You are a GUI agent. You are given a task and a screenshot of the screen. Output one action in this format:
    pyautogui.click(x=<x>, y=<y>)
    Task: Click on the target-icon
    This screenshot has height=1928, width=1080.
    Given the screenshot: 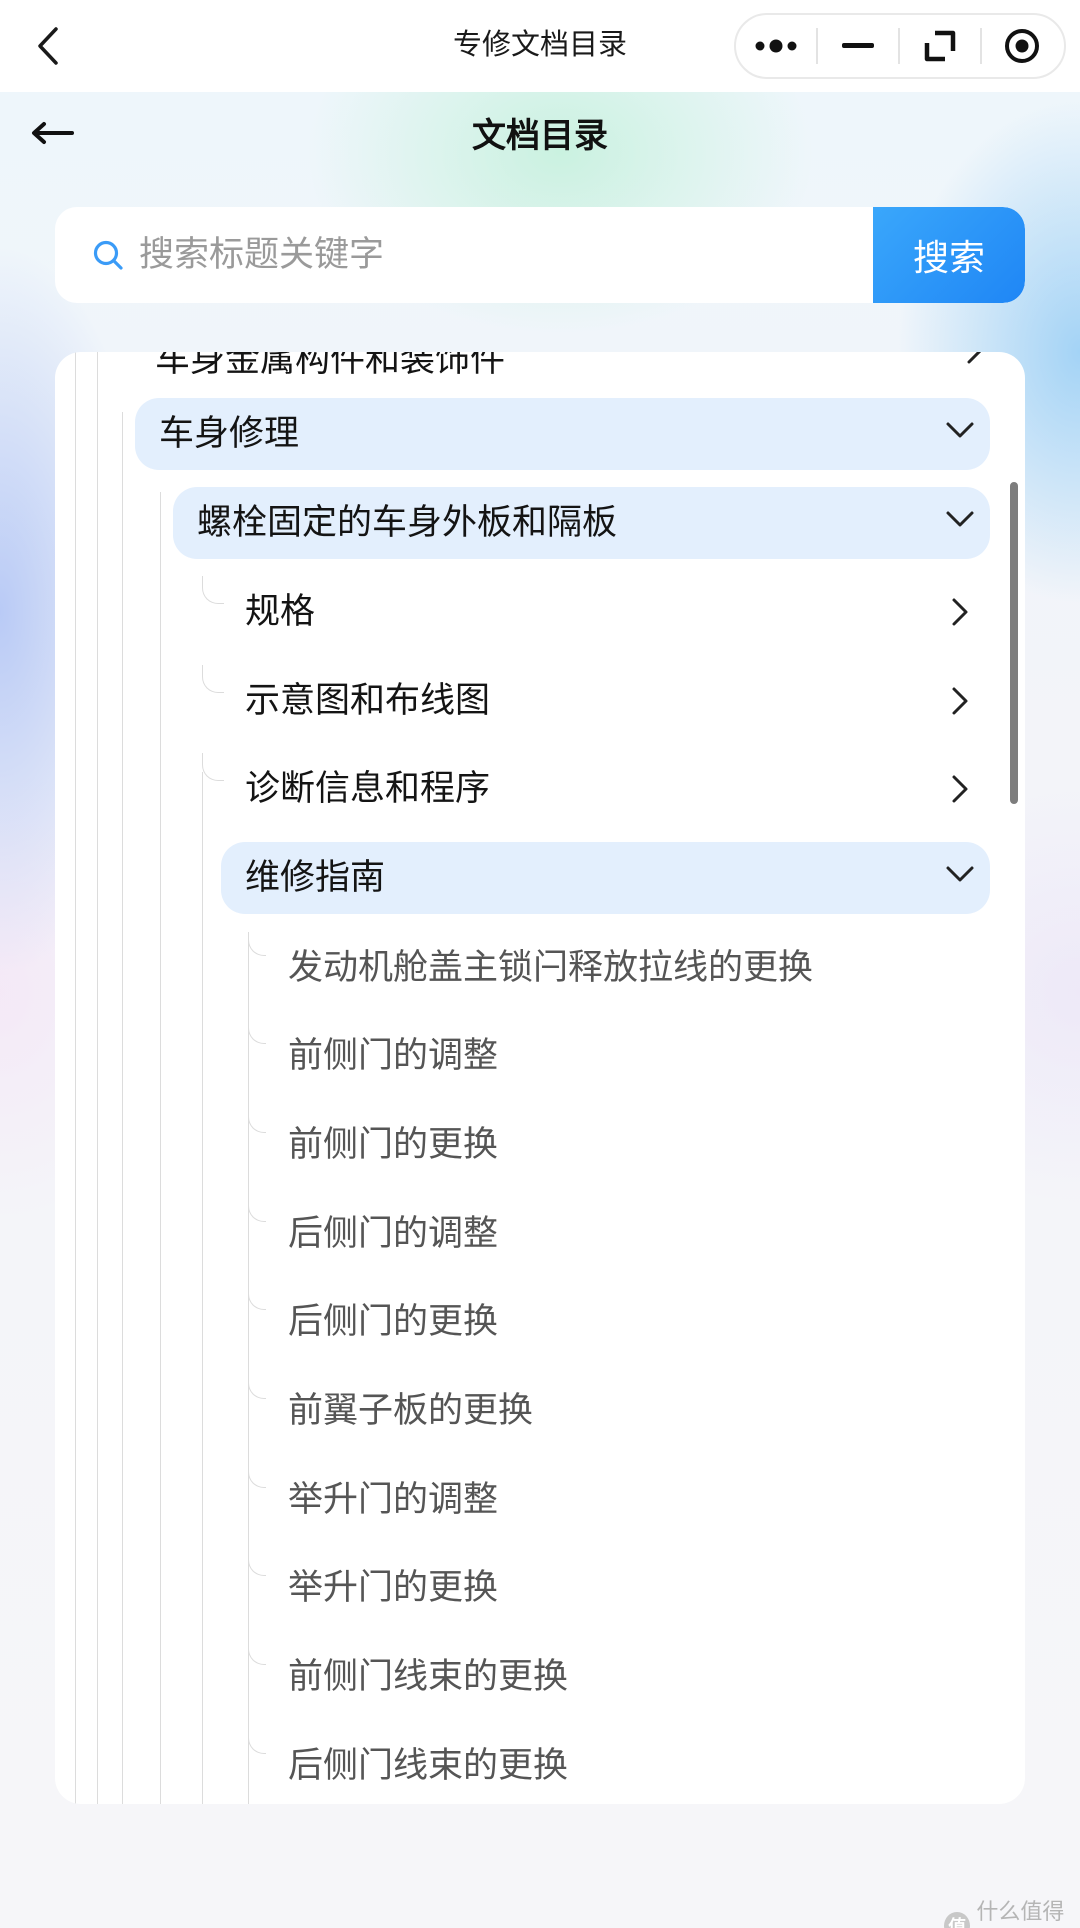 What is the action you would take?
    pyautogui.click(x=1022, y=46)
    